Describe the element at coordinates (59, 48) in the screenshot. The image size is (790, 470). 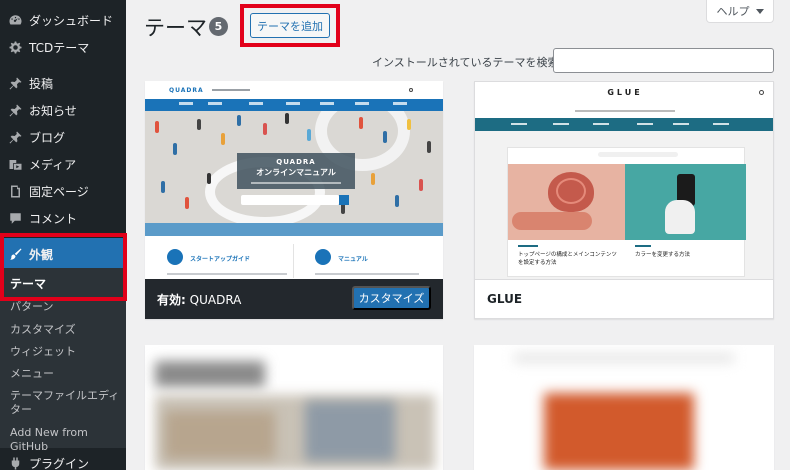
I see `sidebar-item-label: TCDテーマ` at that location.